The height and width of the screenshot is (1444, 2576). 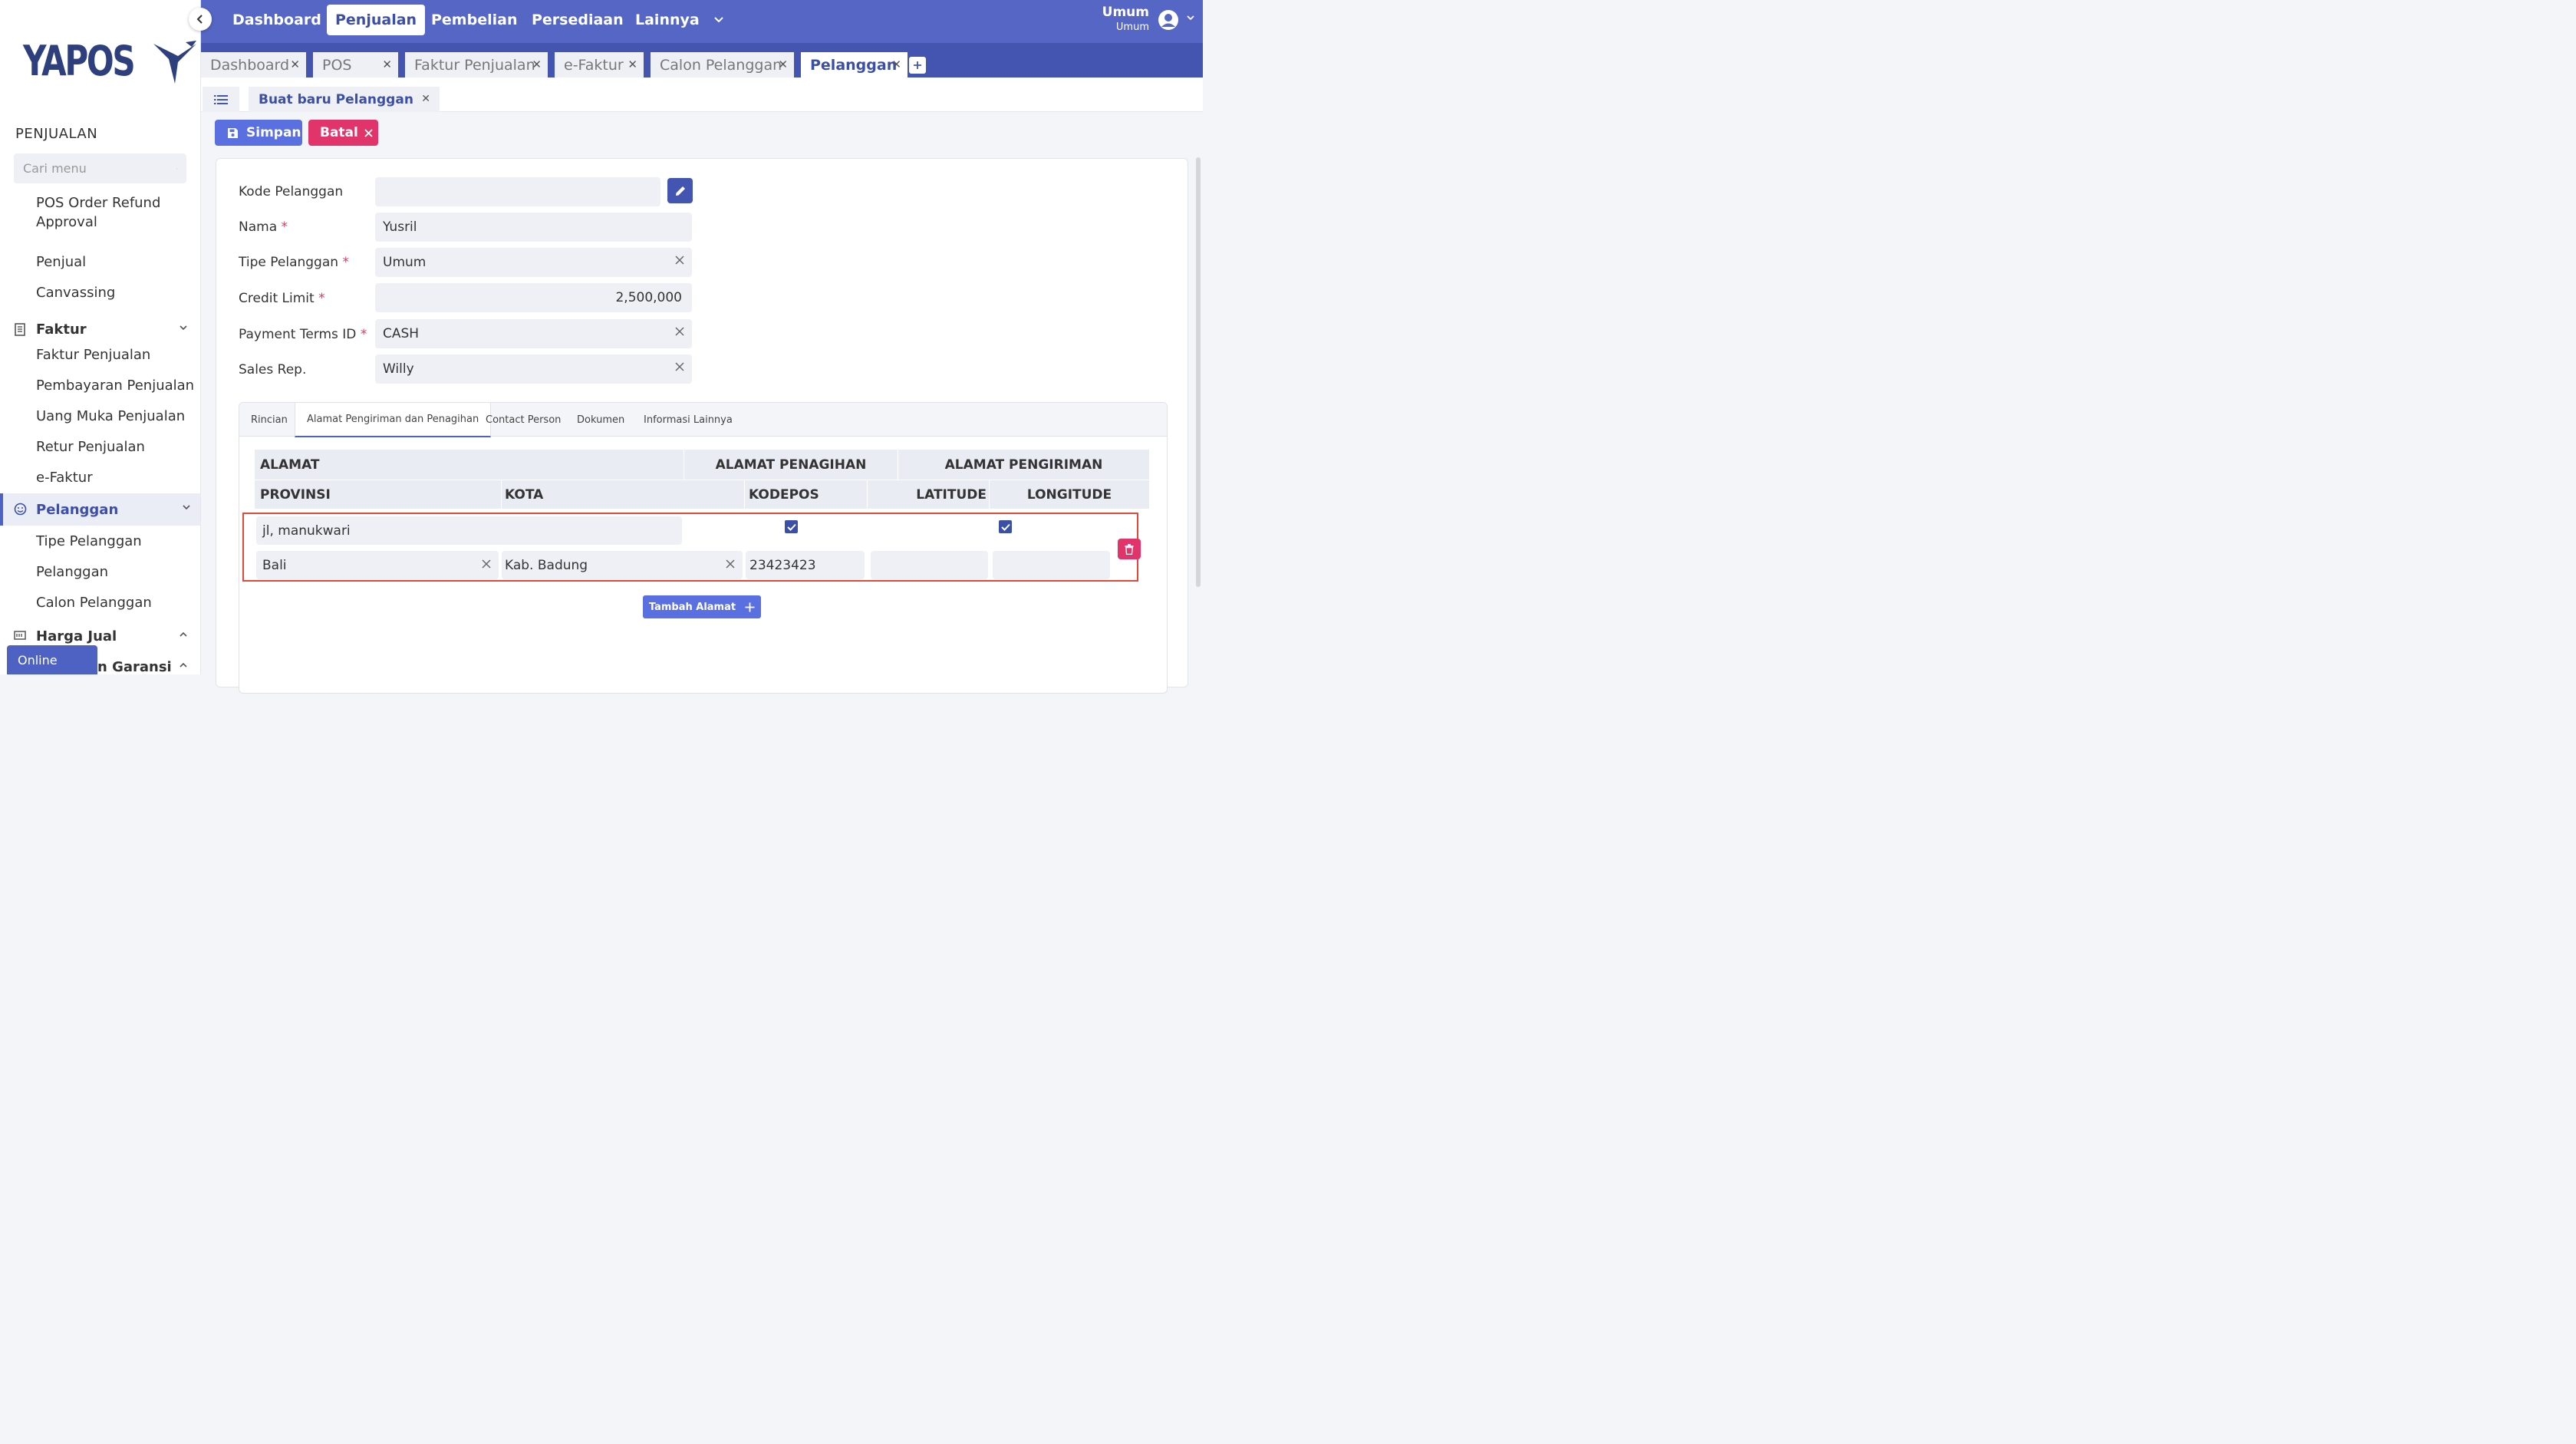 What do you see at coordinates (344, 100) in the screenshot?
I see `subtab-buat-baru-pelanggan: Buat baru Pelanggan ✕` at bounding box center [344, 100].